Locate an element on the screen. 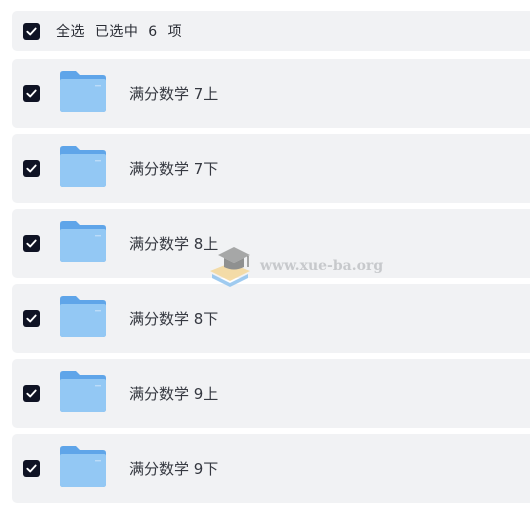 This screenshot has height=509, width=530. file-name: 满分数学 8上 is located at coordinates (173, 243).